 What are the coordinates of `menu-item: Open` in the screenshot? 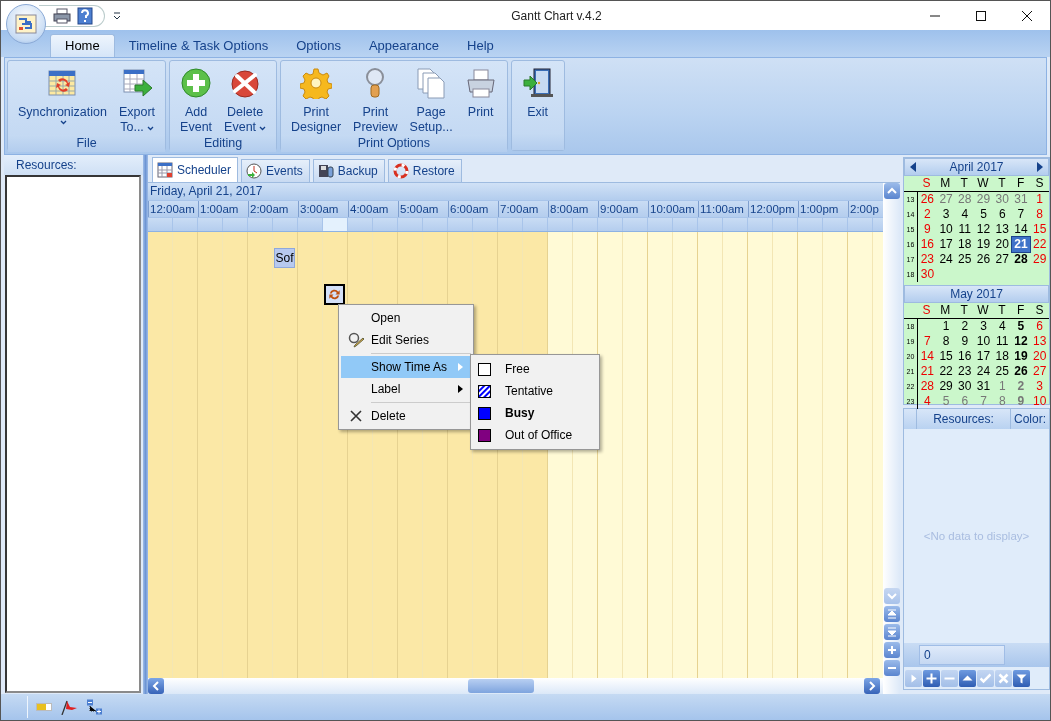 It's located at (406, 318).